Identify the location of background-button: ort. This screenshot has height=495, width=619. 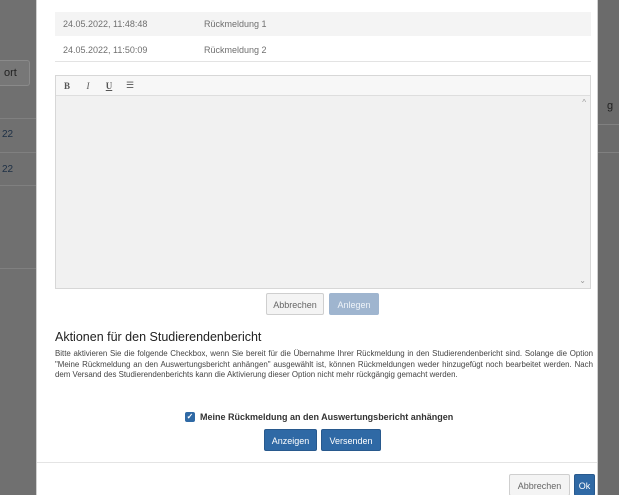
(15, 73).